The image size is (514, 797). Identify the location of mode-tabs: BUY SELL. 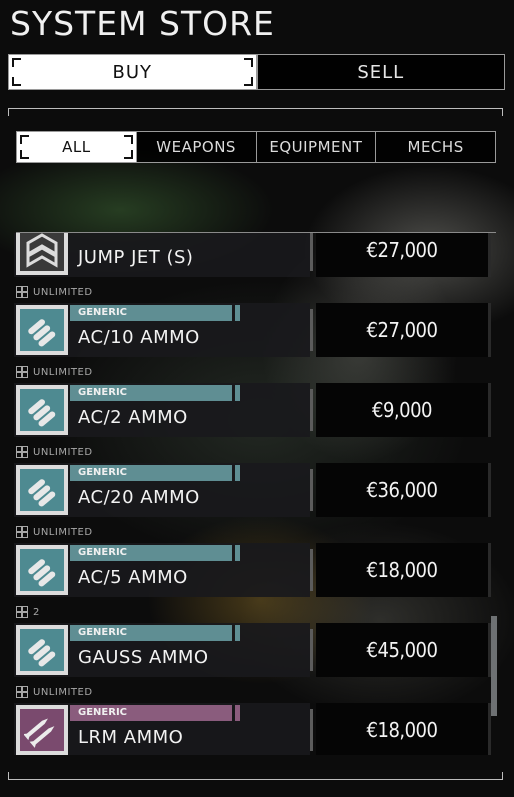
(256, 72).